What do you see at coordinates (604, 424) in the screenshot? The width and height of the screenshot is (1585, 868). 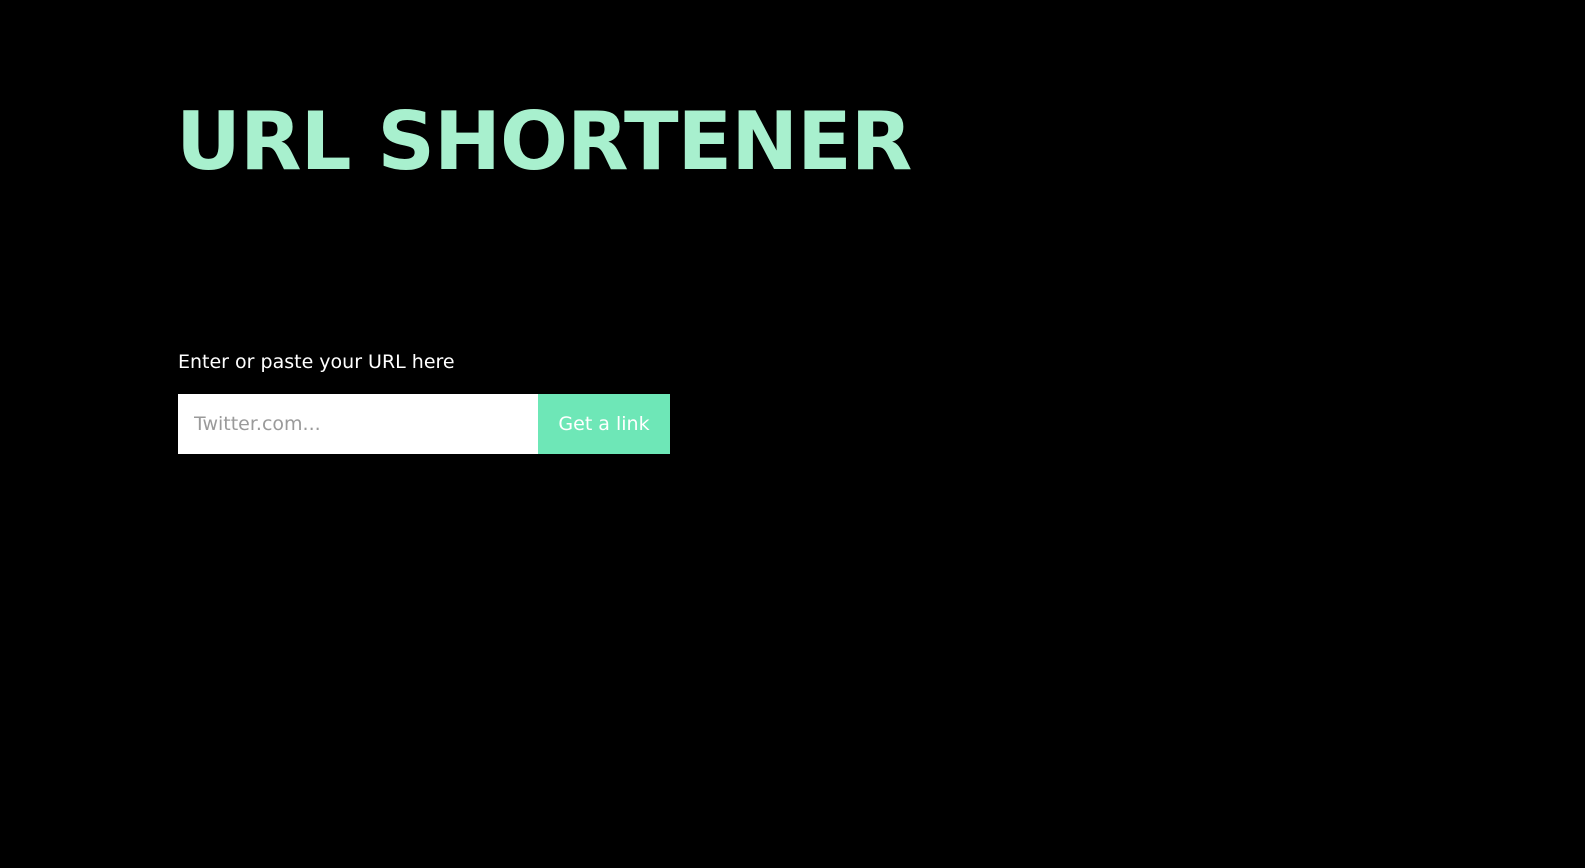 I see `get-link-button: Get a link` at bounding box center [604, 424].